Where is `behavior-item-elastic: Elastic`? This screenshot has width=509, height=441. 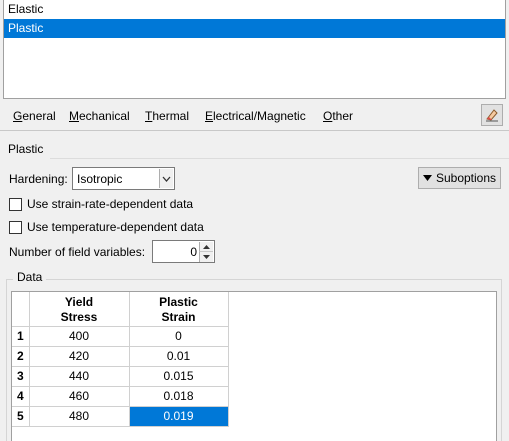
behavior-item-elastic: Elastic is located at coordinates (254, 9).